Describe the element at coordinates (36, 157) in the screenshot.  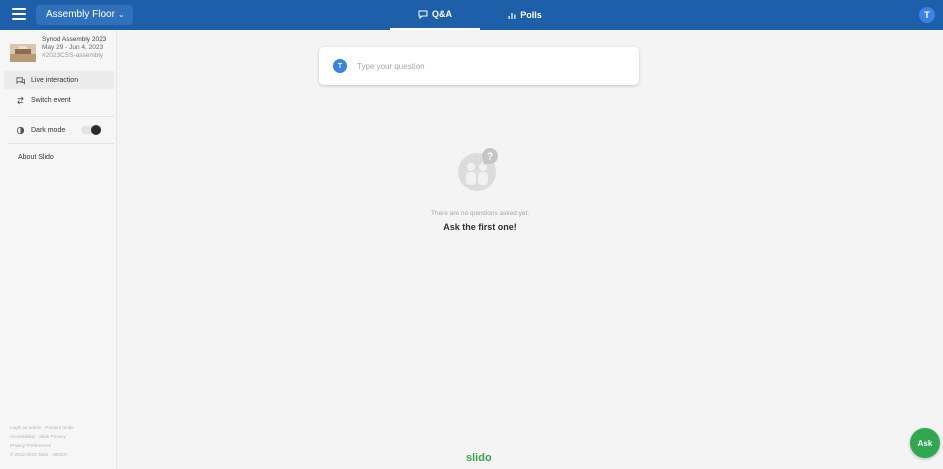
I see `about-slido-link: About Slido` at that location.